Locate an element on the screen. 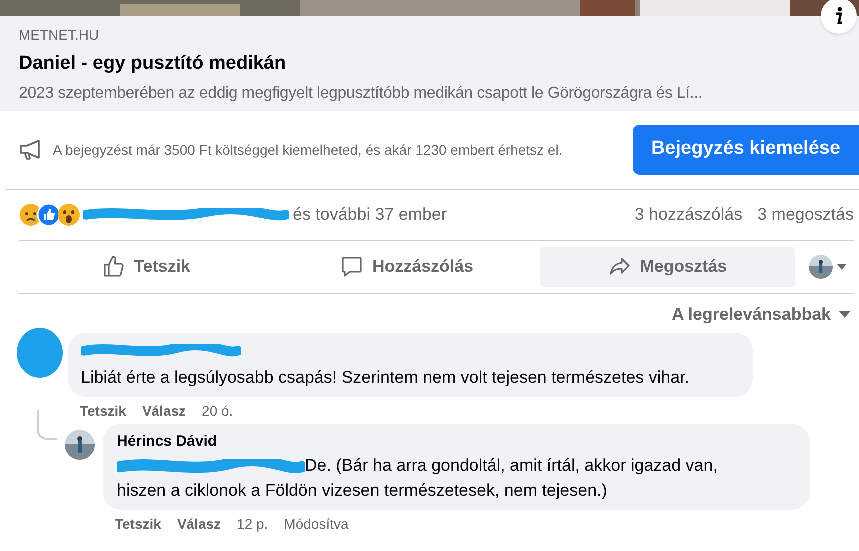 The image size is (859, 551). link-title: Daniel - egy pusztító medikán is located at coordinates (429, 64).